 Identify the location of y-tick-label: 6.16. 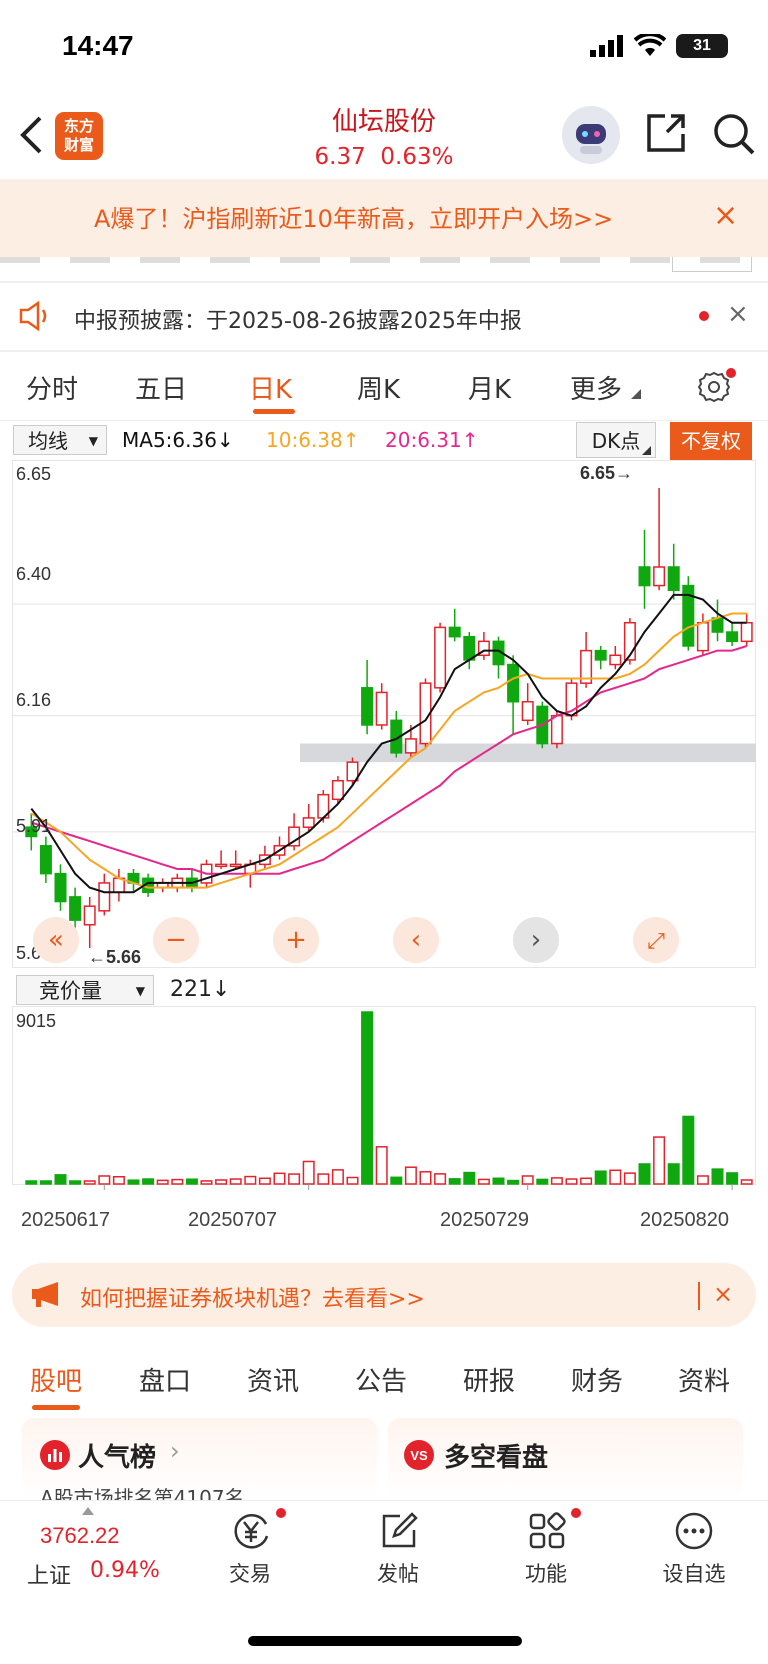
(34, 700).